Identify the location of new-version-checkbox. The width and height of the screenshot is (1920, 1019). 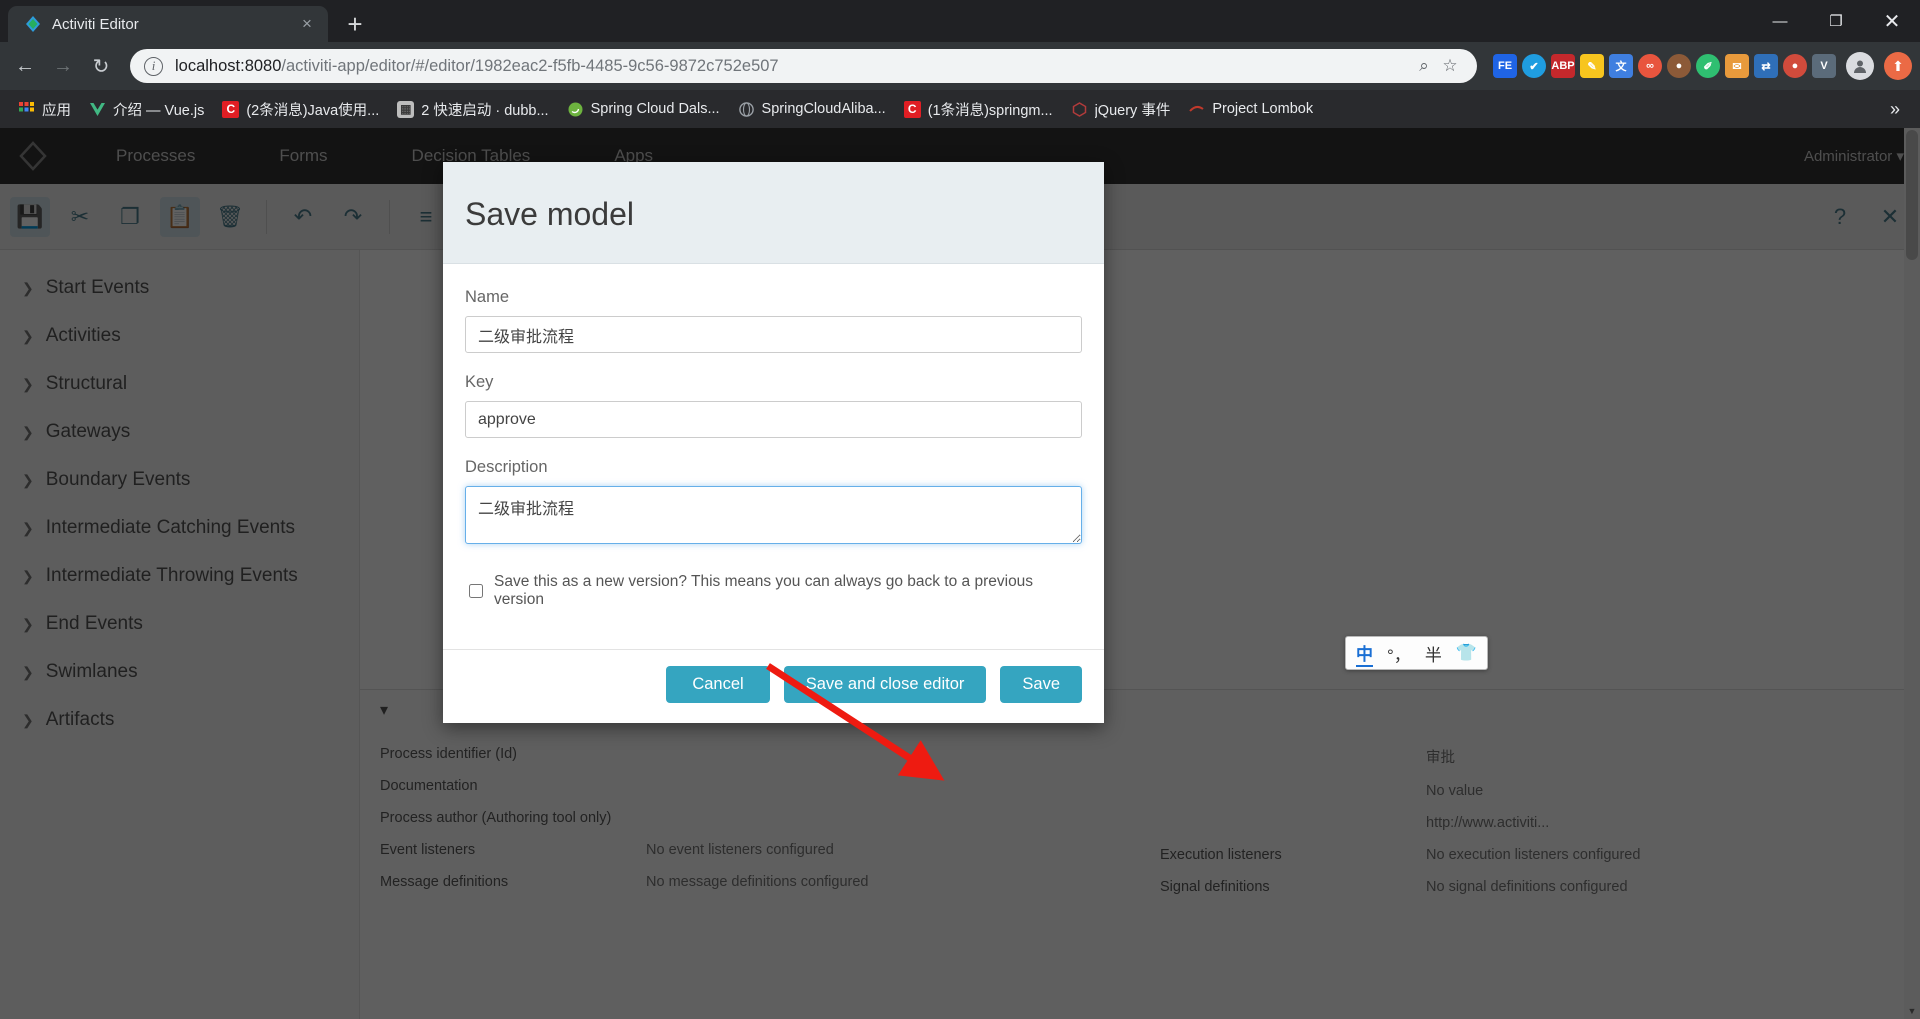
(476, 591).